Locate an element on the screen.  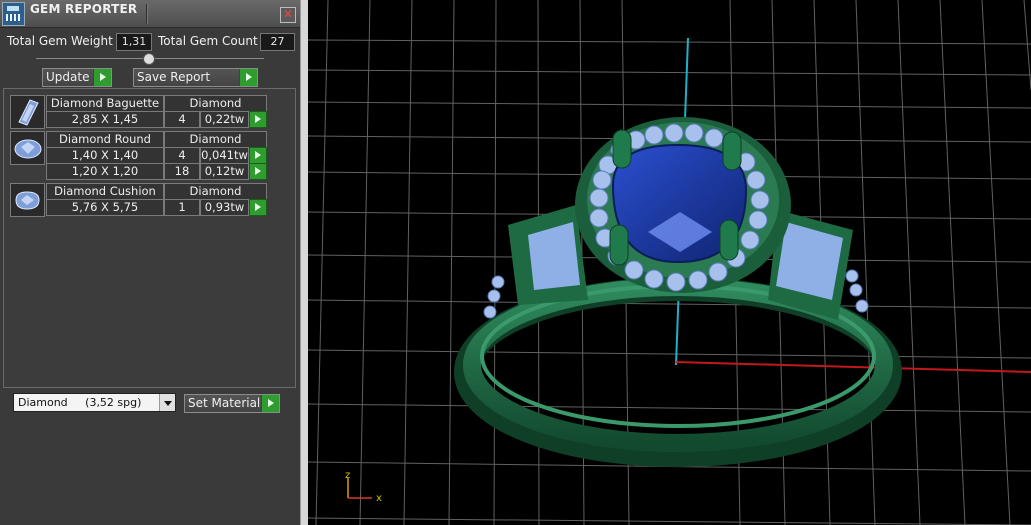
gem-quantity: 1 is located at coordinates (182, 207).